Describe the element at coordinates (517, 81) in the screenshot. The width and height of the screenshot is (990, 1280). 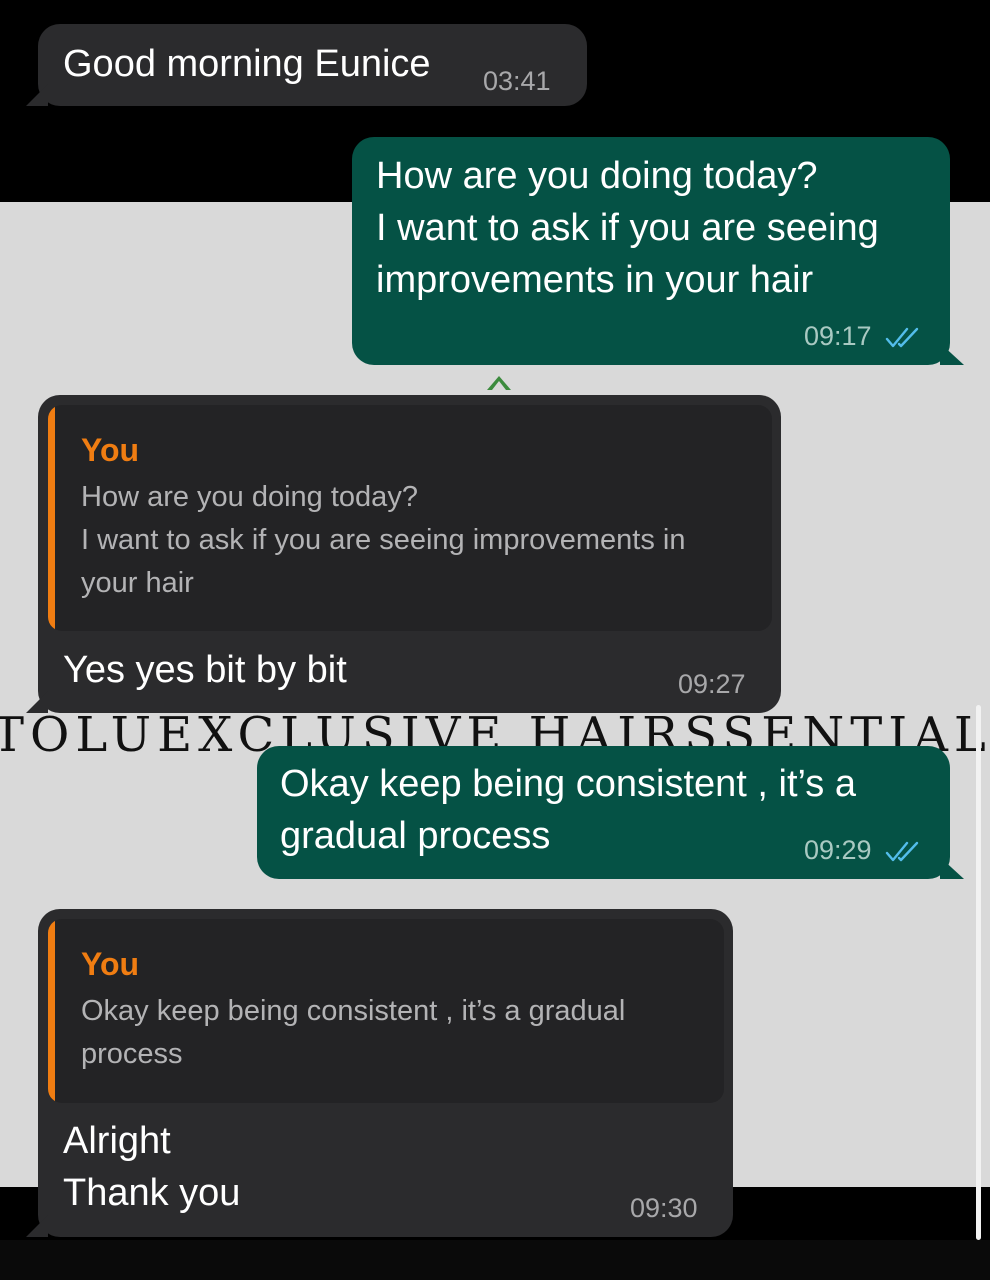
I see `message-time: 03:41` at that location.